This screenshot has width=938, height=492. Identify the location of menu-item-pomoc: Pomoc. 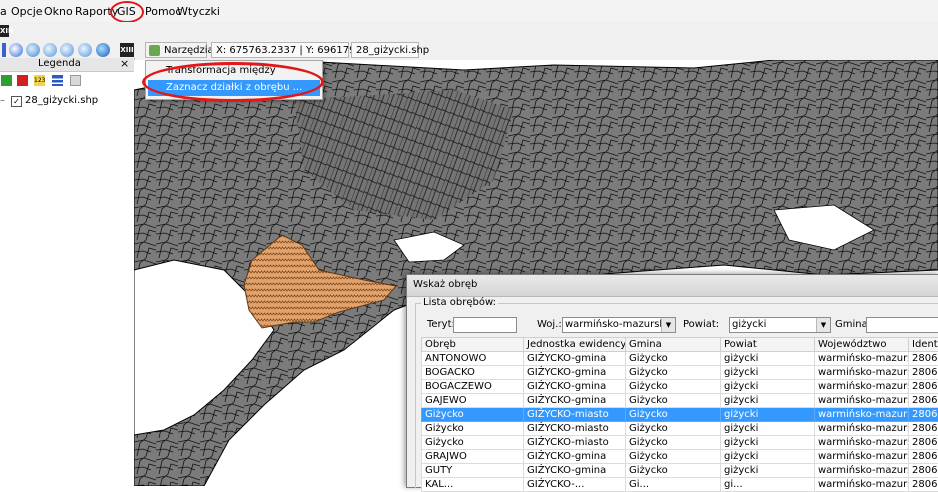
(163, 11).